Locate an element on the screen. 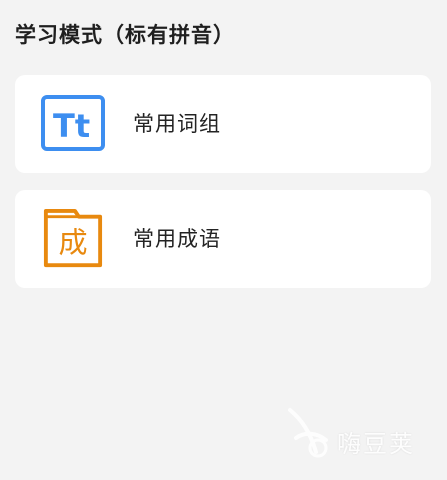  common-idioms-label: 常用成语 is located at coordinates (177, 239).